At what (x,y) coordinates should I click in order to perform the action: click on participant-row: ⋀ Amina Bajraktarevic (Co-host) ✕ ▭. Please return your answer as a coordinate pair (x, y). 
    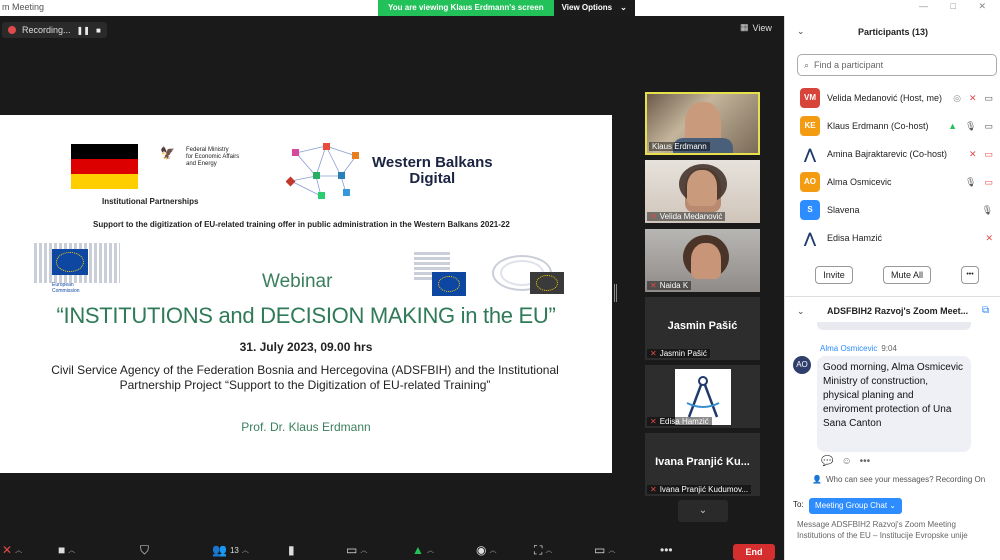
    Looking at the image, I should click on (892, 154).